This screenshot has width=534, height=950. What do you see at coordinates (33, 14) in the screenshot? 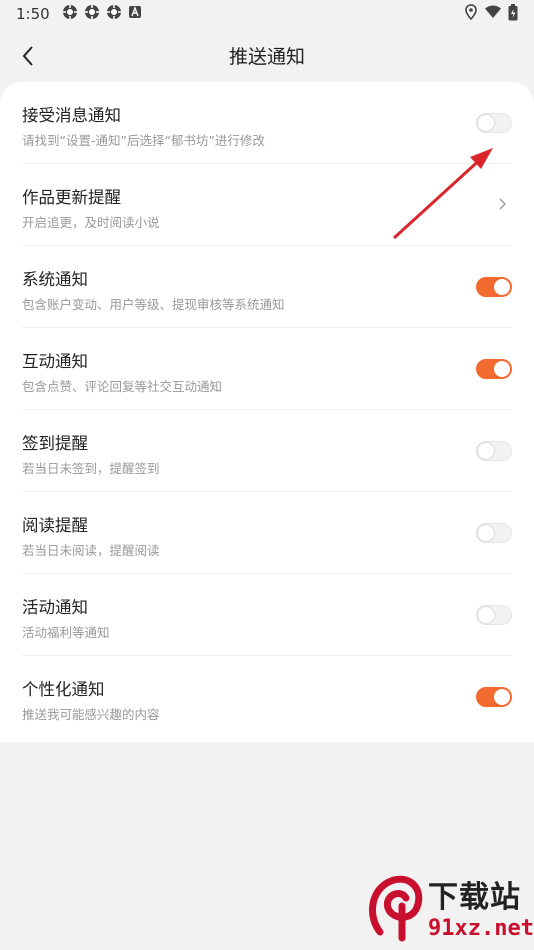
I see `status-time: 1:50` at bounding box center [33, 14].